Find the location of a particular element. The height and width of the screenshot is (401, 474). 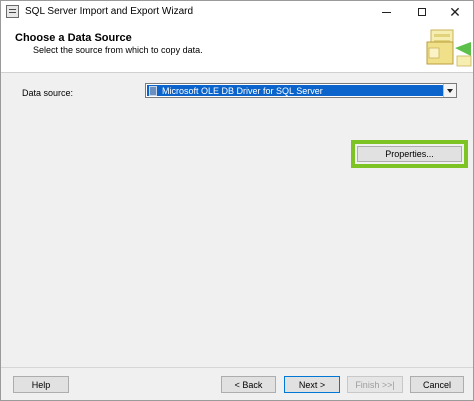

minimize-button is located at coordinates (386, 12).